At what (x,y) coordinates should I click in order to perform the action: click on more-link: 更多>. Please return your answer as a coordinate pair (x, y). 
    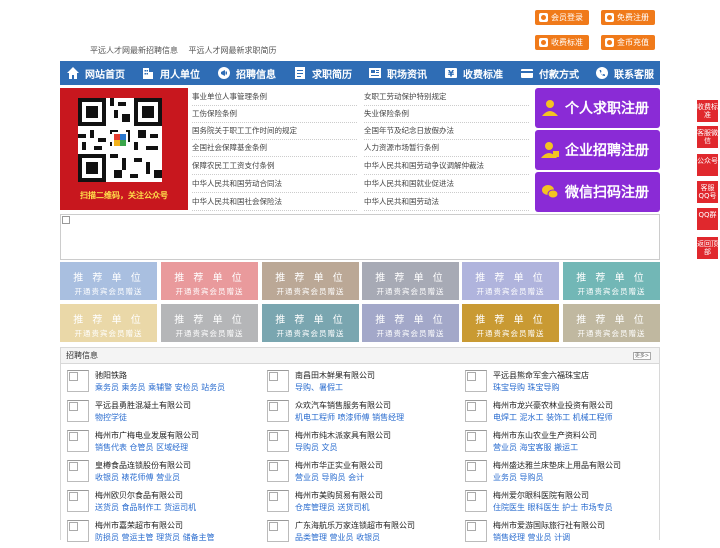
    Looking at the image, I should click on (642, 356).